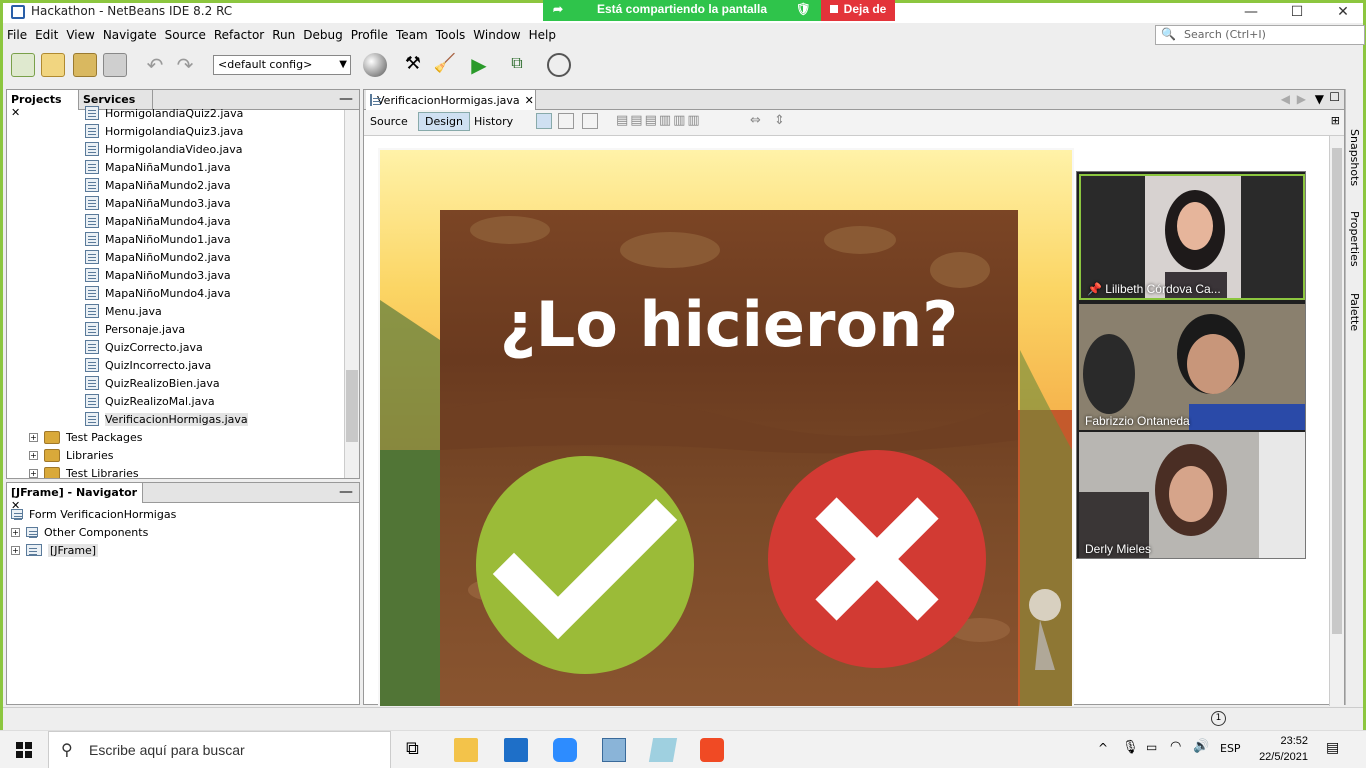 This screenshot has width=1366, height=768. I want to click on redo-icon: ↷, so click(185, 65).